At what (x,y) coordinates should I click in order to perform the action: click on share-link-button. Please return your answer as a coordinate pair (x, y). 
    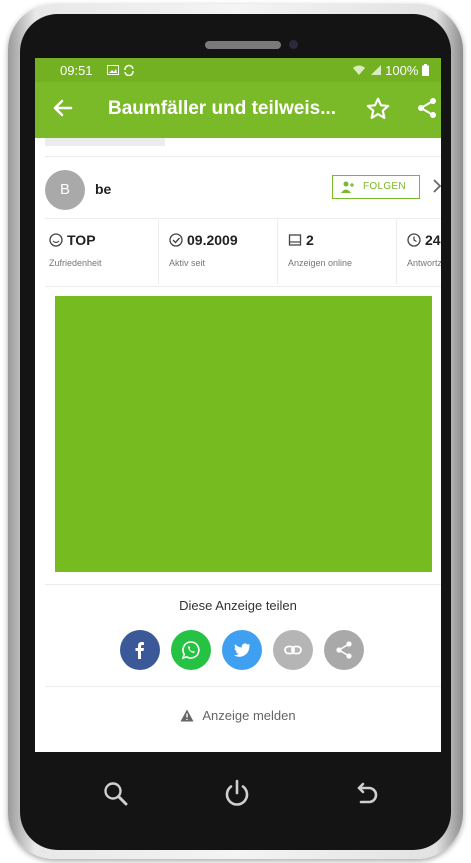
    Looking at the image, I should click on (293, 650).